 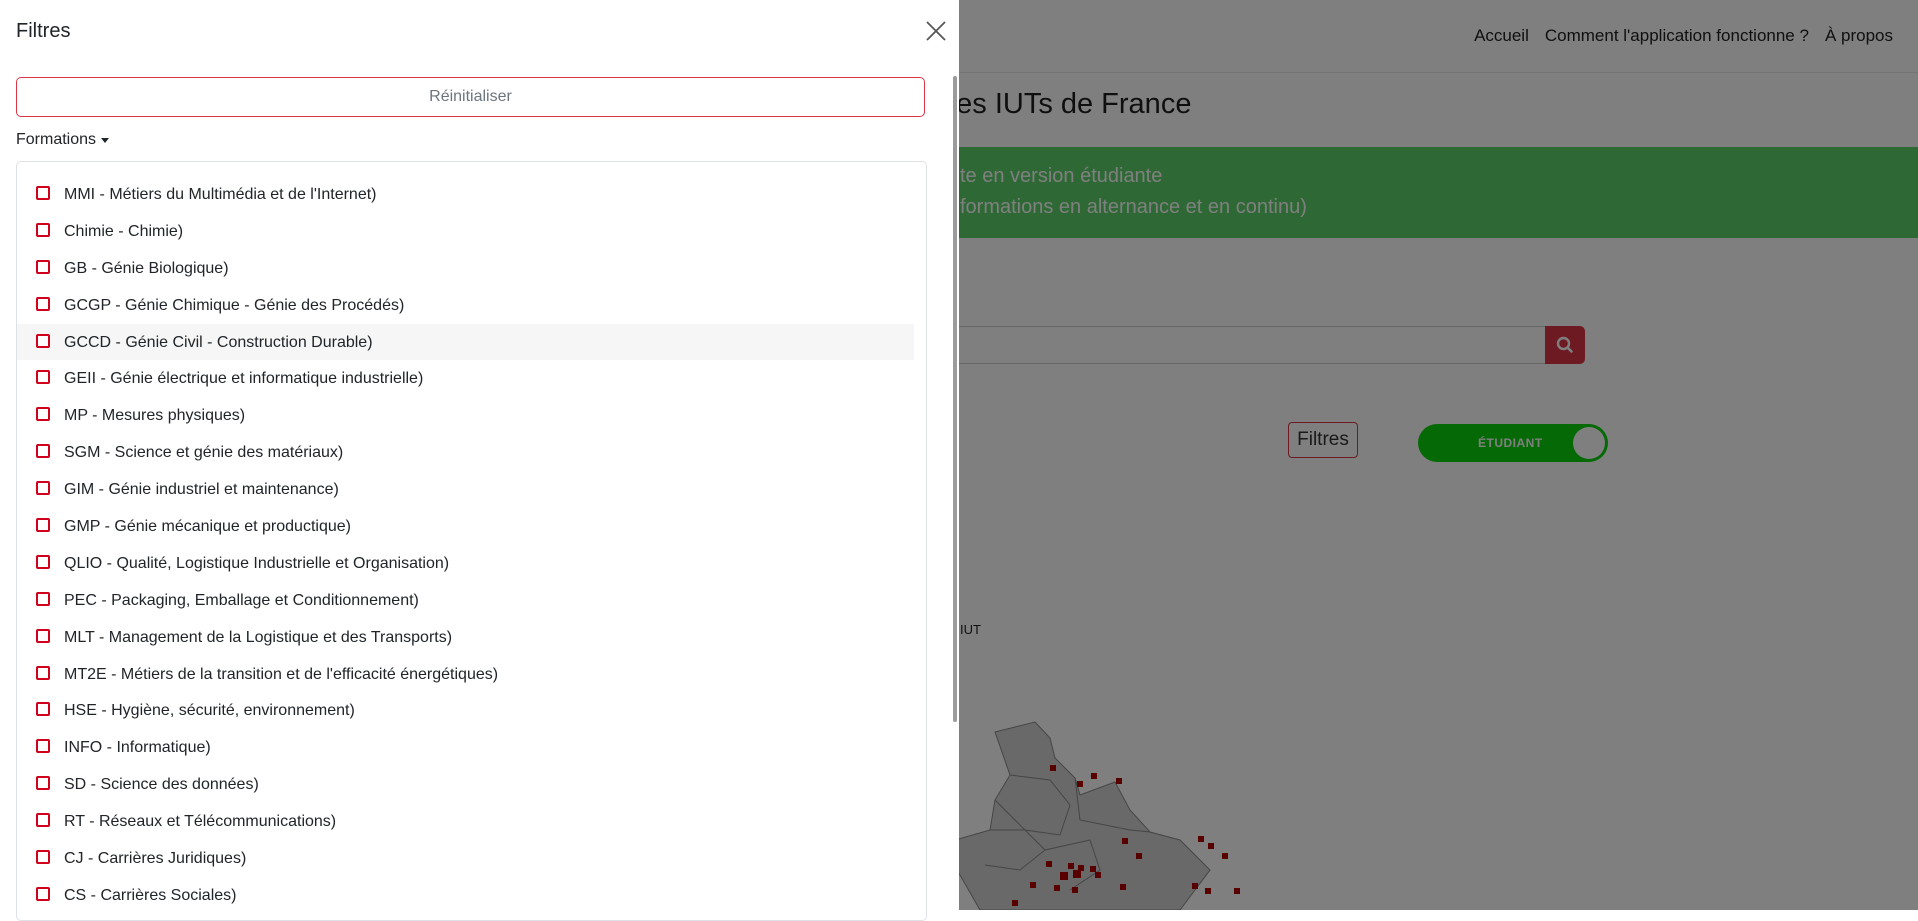 What do you see at coordinates (137, 748) in the screenshot?
I see `formation-label: INFO - Informatique)` at bounding box center [137, 748].